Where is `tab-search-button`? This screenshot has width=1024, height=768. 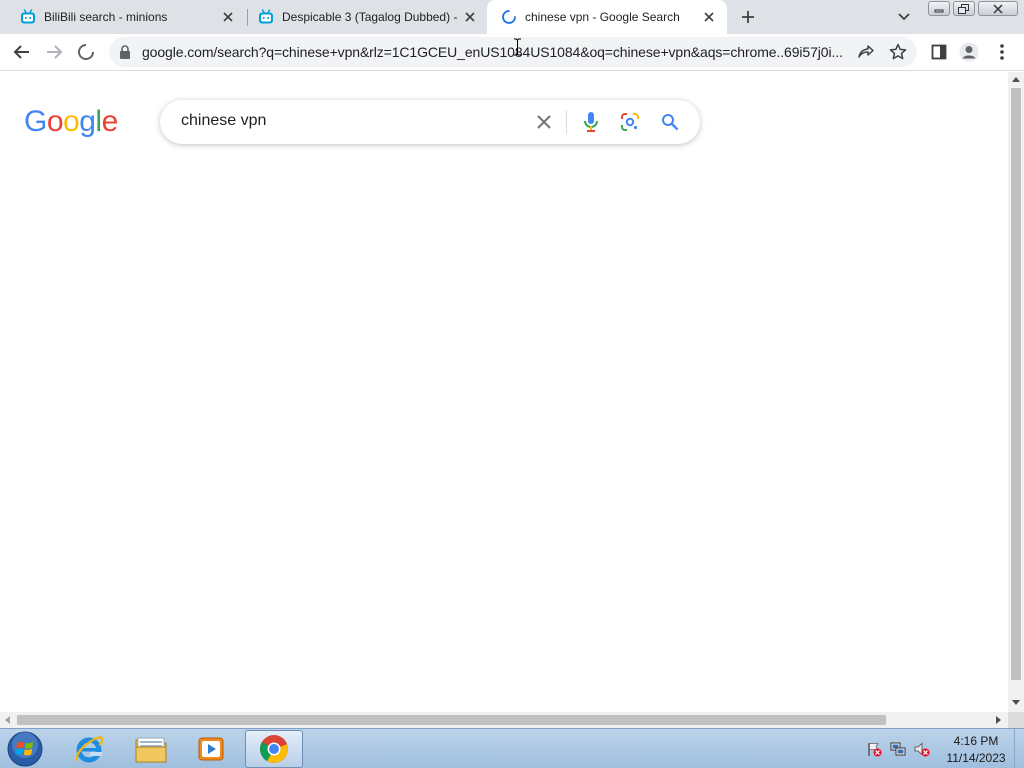
tab-search-button is located at coordinates (904, 17).